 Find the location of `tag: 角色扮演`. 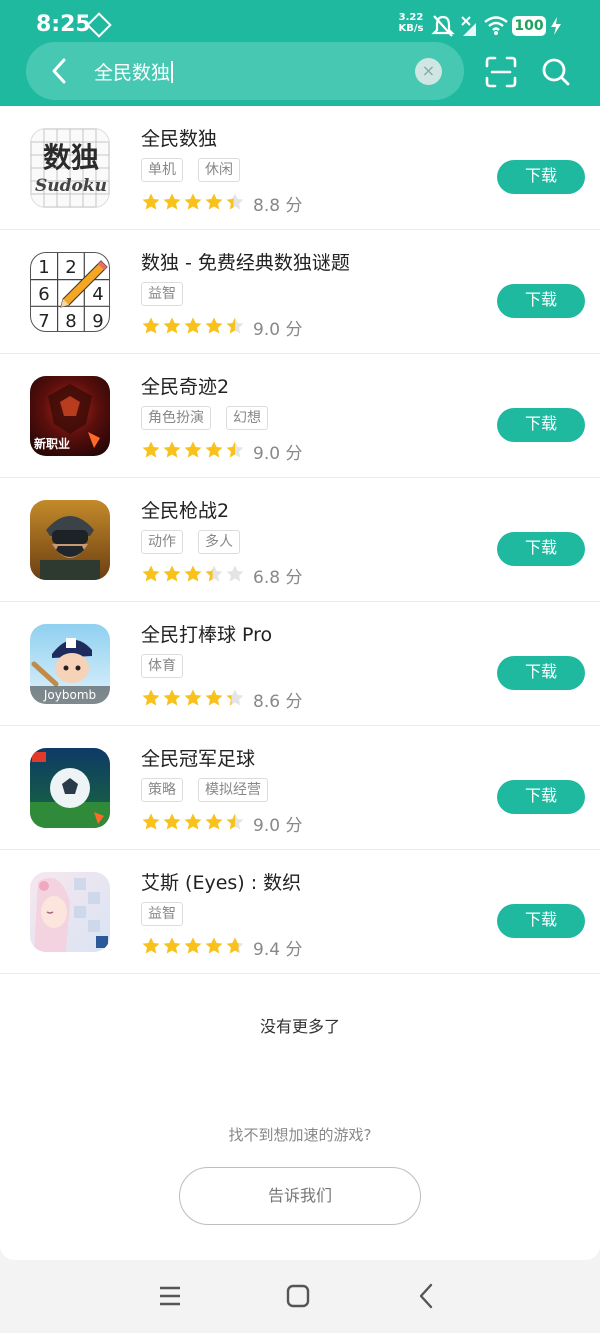

tag: 角色扮演 is located at coordinates (176, 418).